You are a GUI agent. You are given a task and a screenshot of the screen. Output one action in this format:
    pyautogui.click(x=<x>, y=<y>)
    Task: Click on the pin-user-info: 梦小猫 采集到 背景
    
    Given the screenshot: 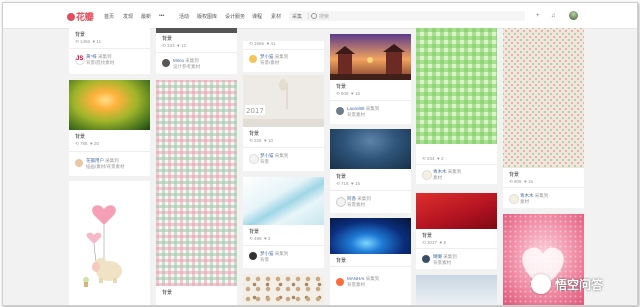 What is the action you would take?
    pyautogui.click(x=274, y=256)
    